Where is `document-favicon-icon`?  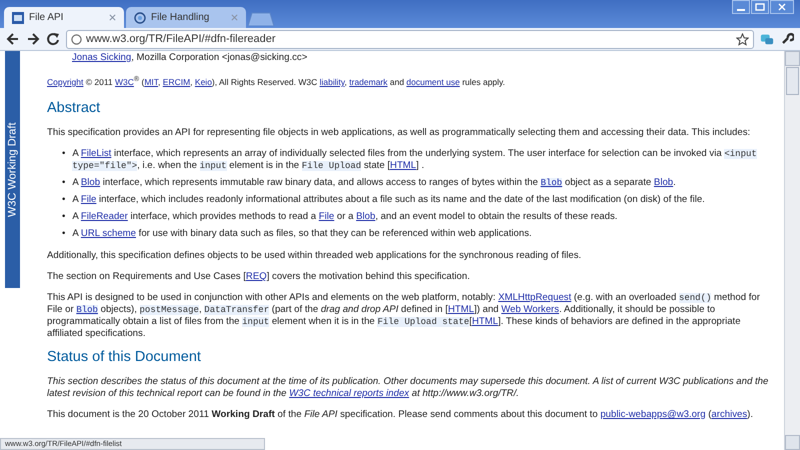 document-favicon-icon is located at coordinates (18, 18).